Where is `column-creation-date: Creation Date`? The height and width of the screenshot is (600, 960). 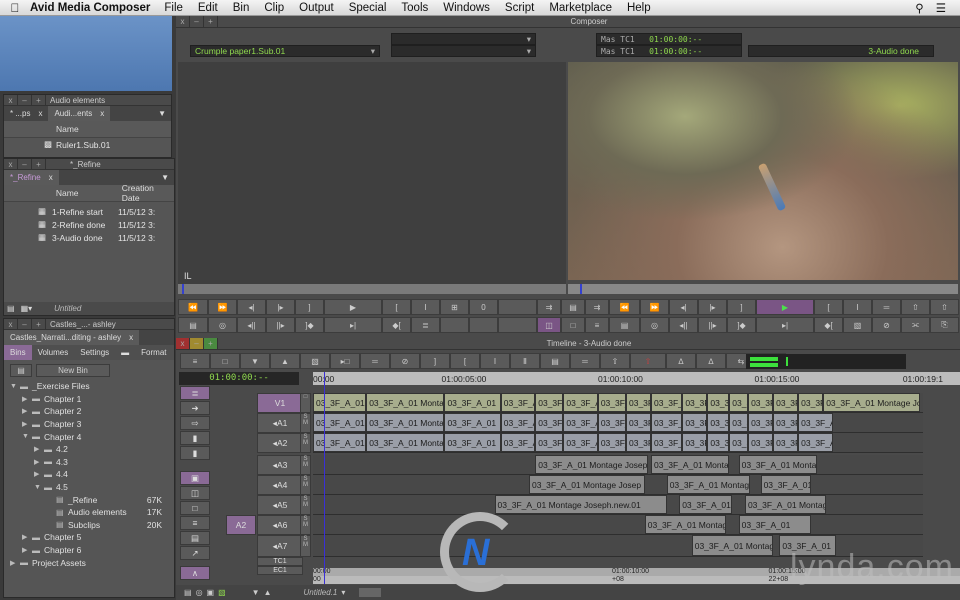 column-creation-date: Creation Date is located at coordinates (148, 193).